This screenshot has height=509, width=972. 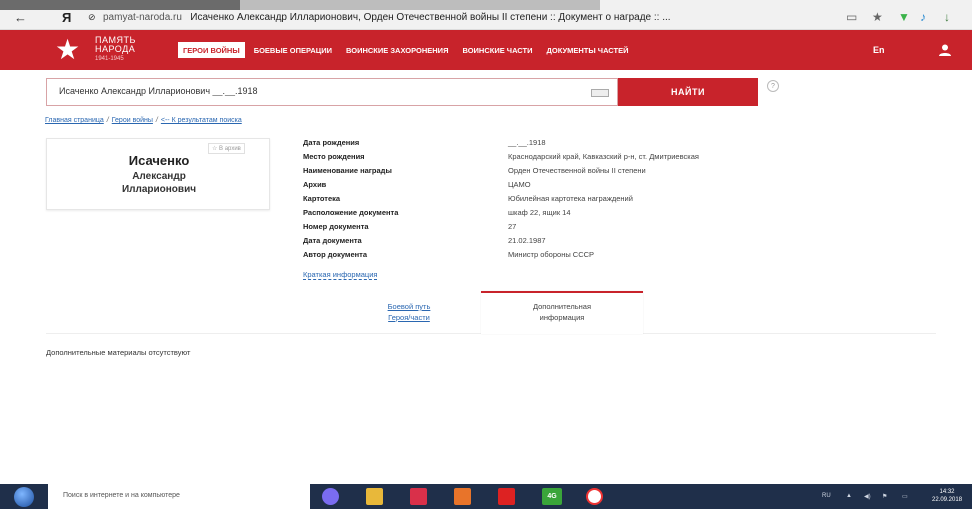 I want to click on site-logo: ПАМЯТЬ НАРОДА, so click(x=115, y=45).